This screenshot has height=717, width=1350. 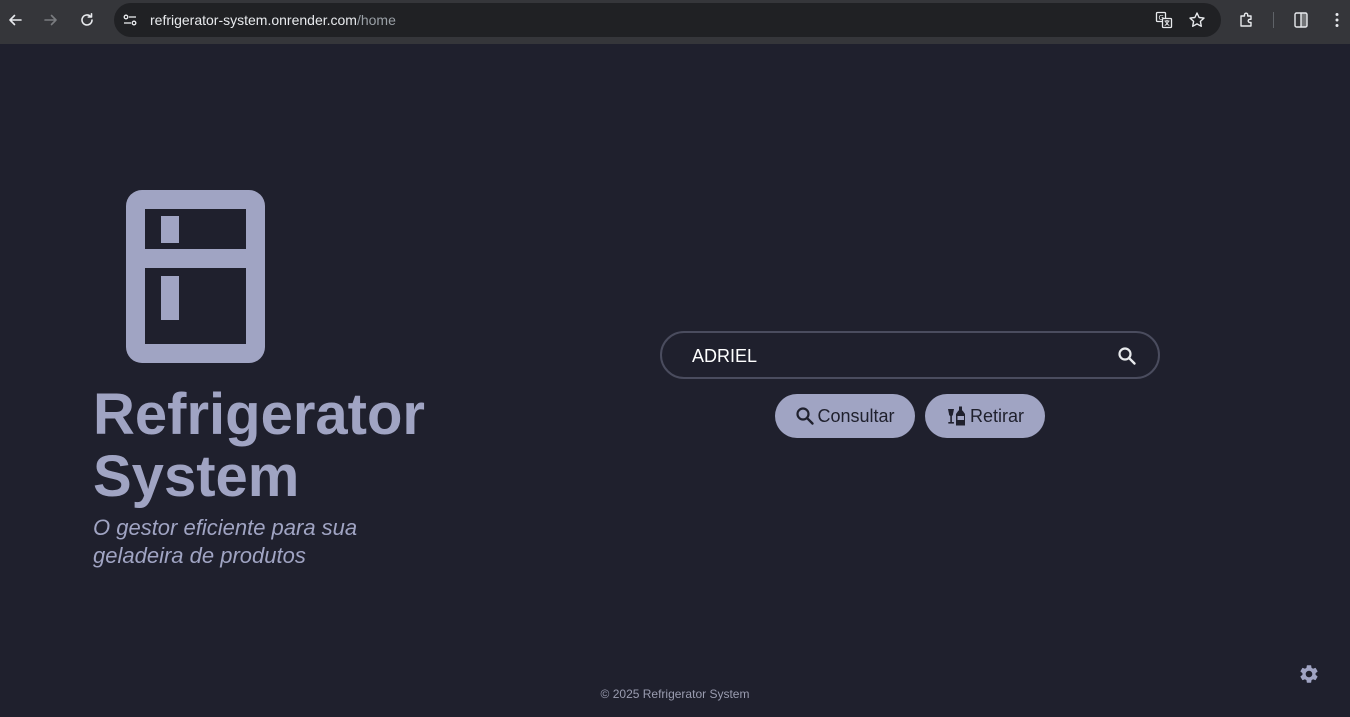 I want to click on forward-icon, so click(x=51, y=20).